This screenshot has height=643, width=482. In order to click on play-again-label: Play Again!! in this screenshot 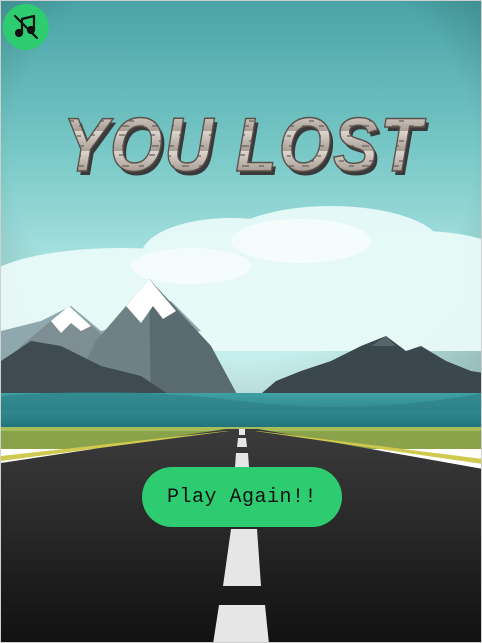, I will do `click(242, 497)`.